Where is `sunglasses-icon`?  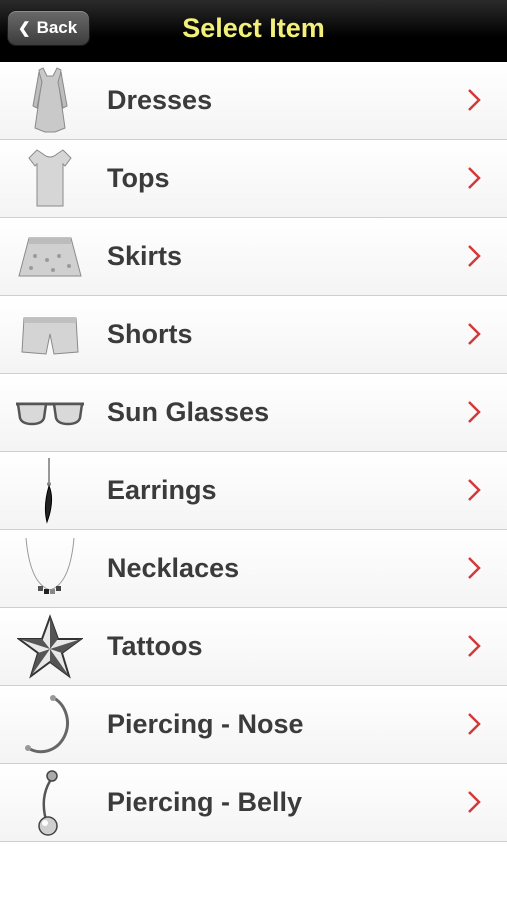
sunglasses-icon is located at coordinates (50, 413).